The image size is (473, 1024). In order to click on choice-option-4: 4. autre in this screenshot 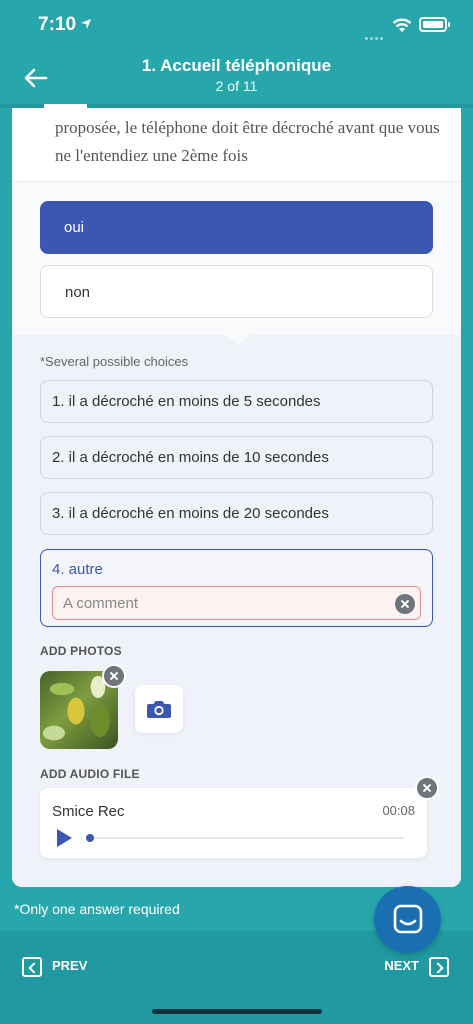, I will do `click(236, 588)`.